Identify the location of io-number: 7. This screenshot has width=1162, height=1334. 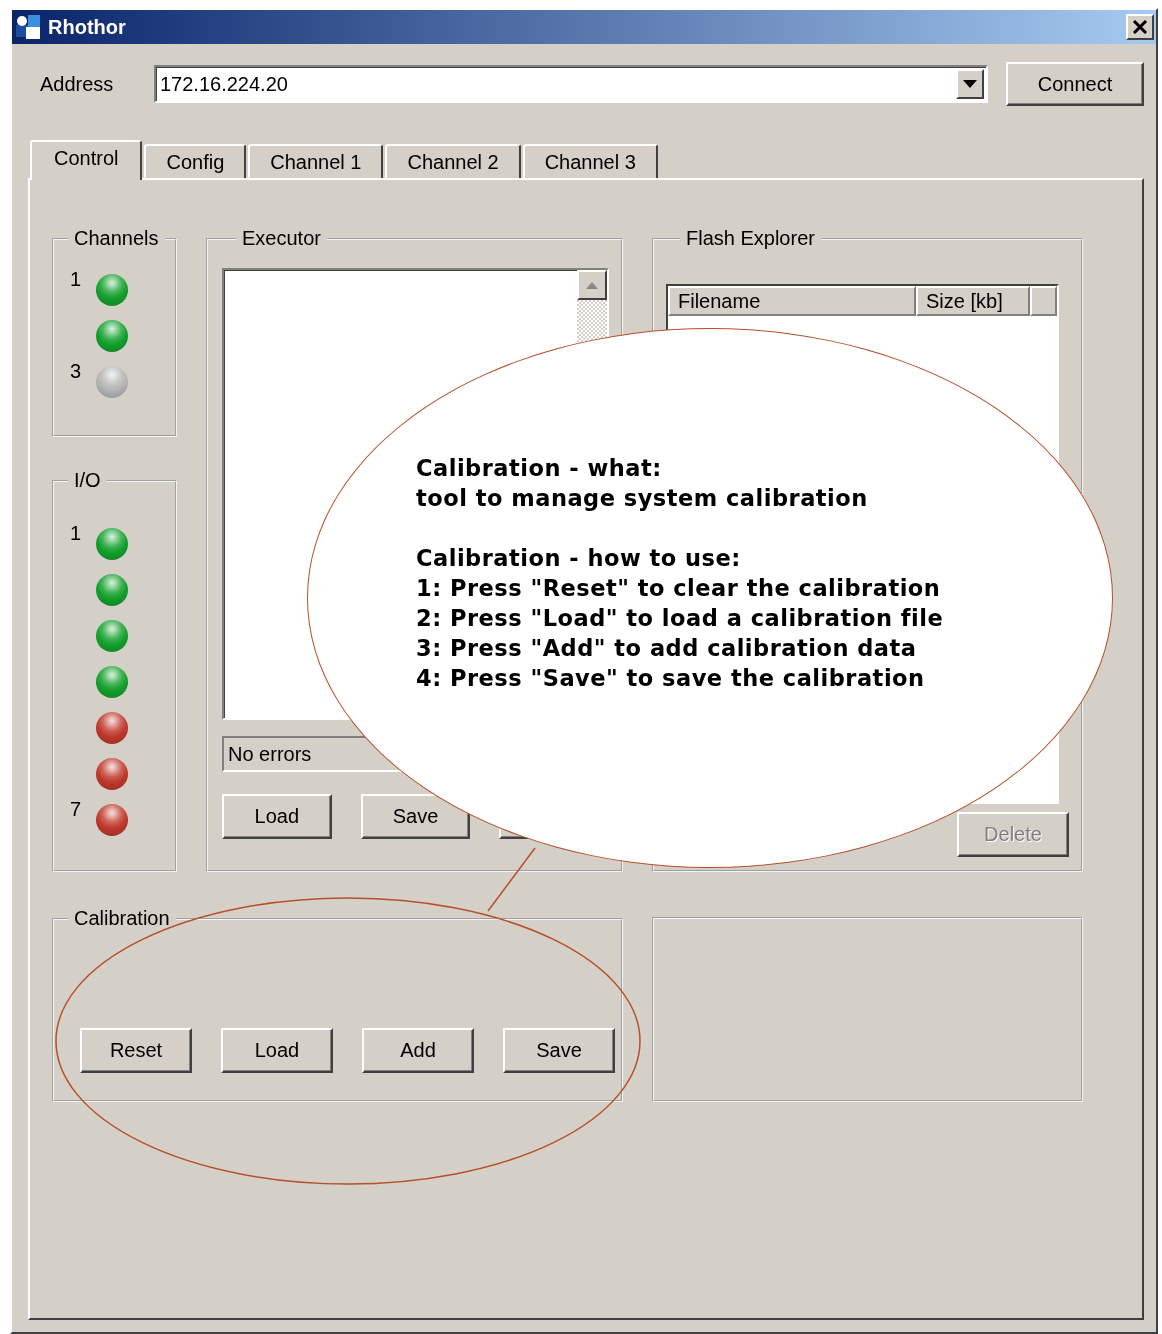
(76, 809).